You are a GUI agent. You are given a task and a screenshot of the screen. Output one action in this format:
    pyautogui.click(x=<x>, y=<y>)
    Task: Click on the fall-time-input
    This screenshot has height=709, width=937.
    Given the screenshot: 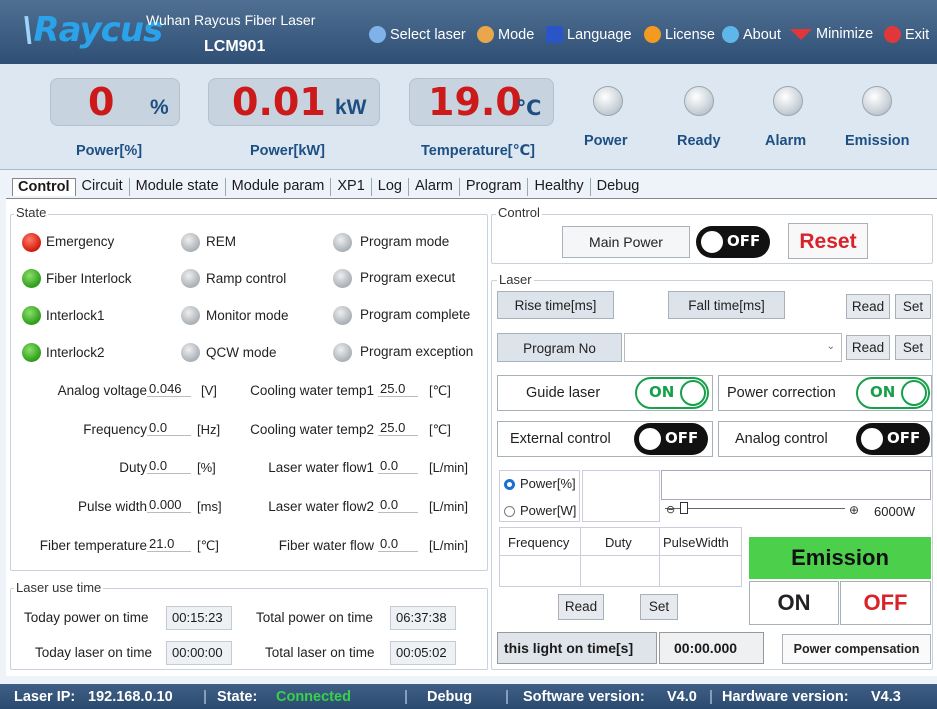 What is the action you would take?
    pyautogui.click(x=815, y=306)
    